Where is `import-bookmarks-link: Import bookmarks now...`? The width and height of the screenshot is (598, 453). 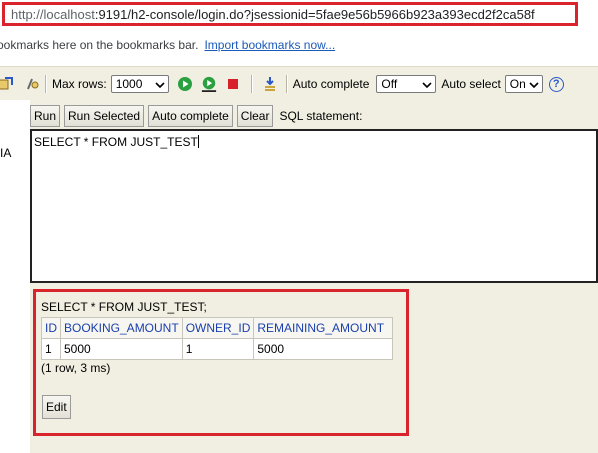 import-bookmarks-link: Import bookmarks now... is located at coordinates (269, 45).